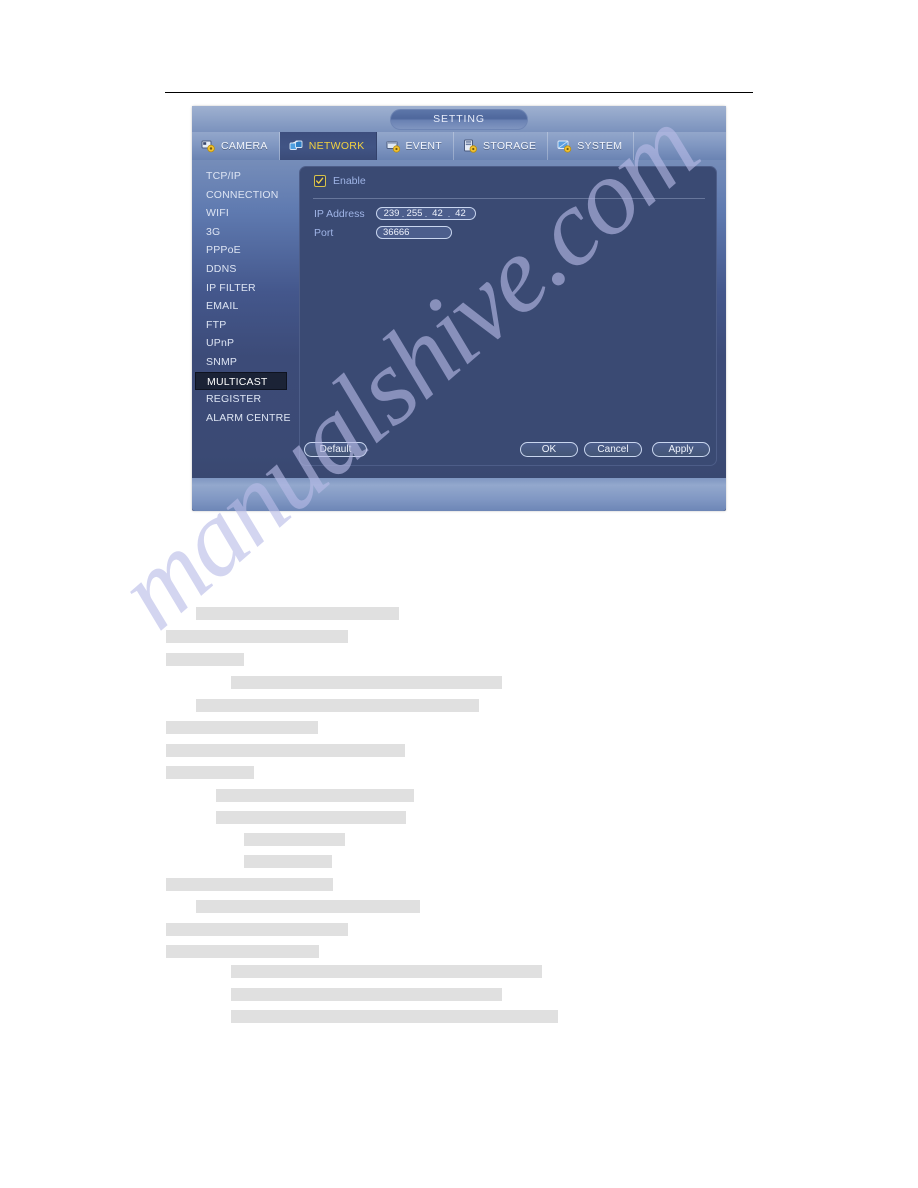 The width and height of the screenshot is (918, 1188). What do you see at coordinates (241, 381) in the screenshot?
I see `sidebar-item-multicast: MULTICAST` at bounding box center [241, 381].